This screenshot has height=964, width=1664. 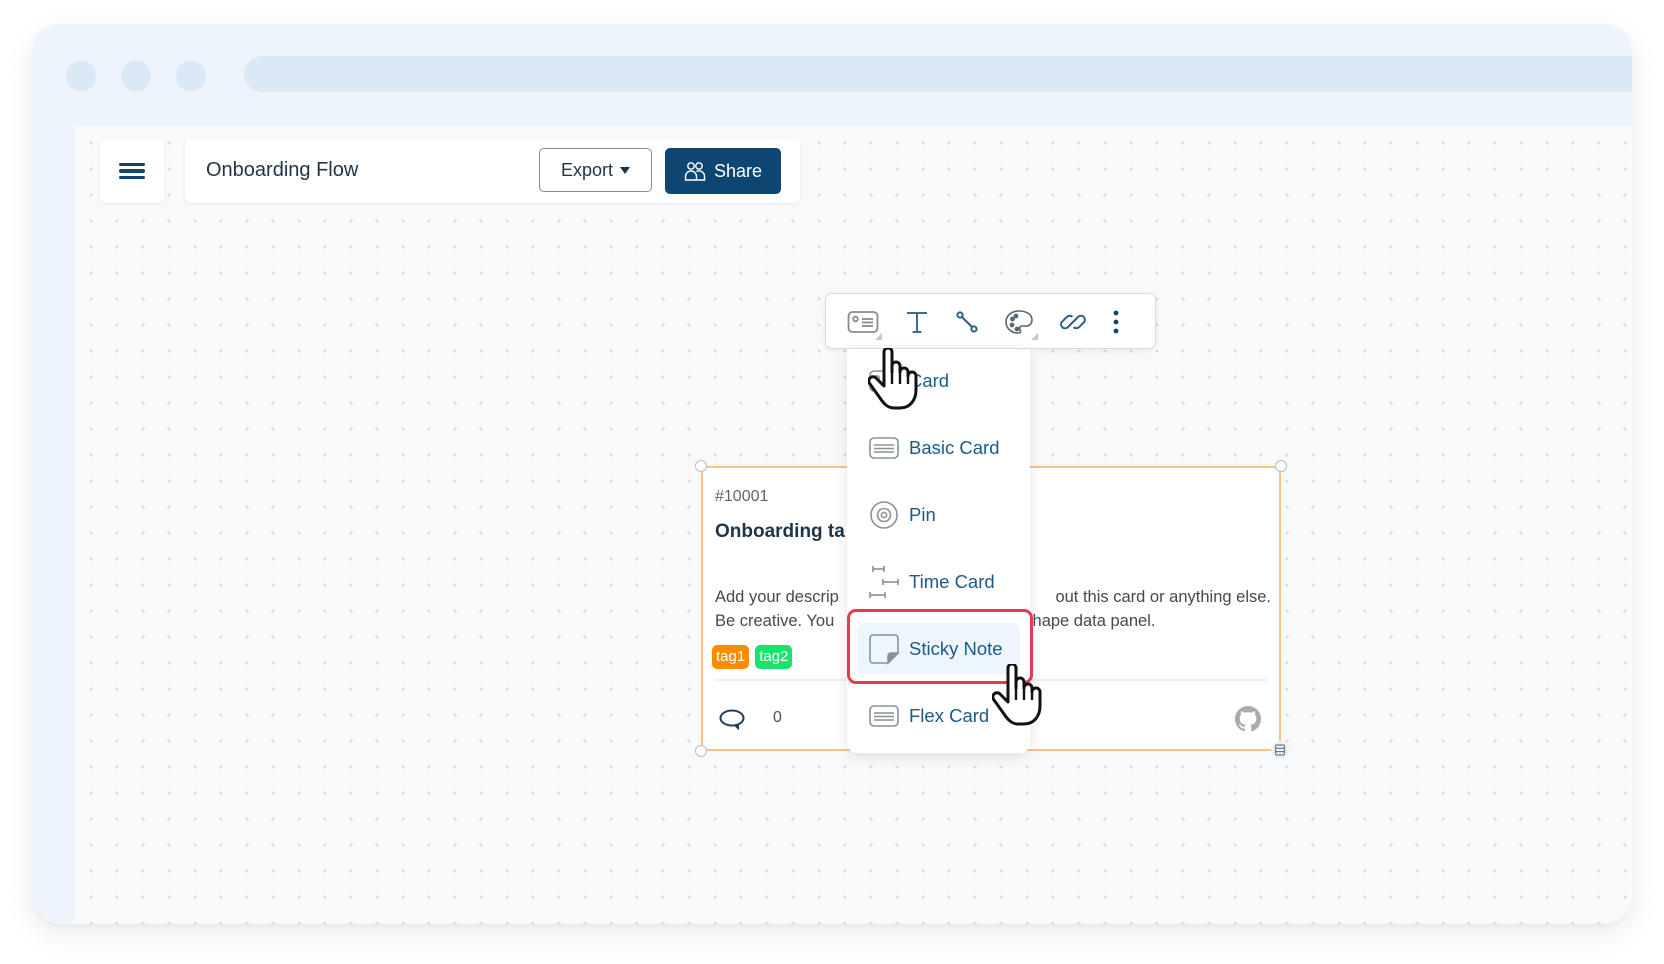 I want to click on basic-card-icon, so click(x=884, y=448).